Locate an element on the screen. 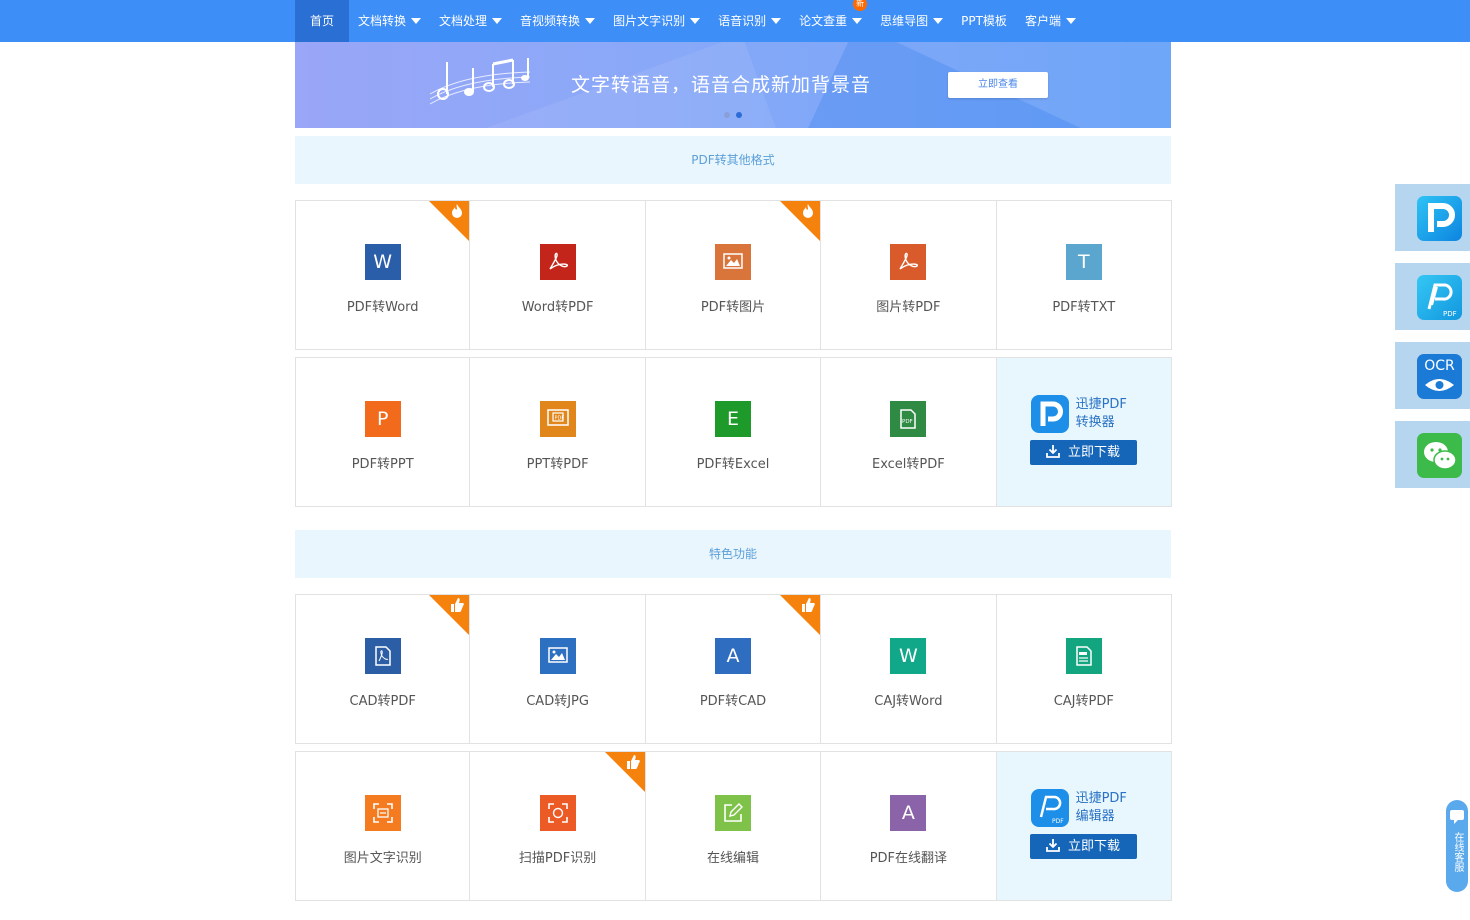 The width and height of the screenshot is (1470, 920). tool-tile: 图片文字识别 is located at coordinates (383, 826).